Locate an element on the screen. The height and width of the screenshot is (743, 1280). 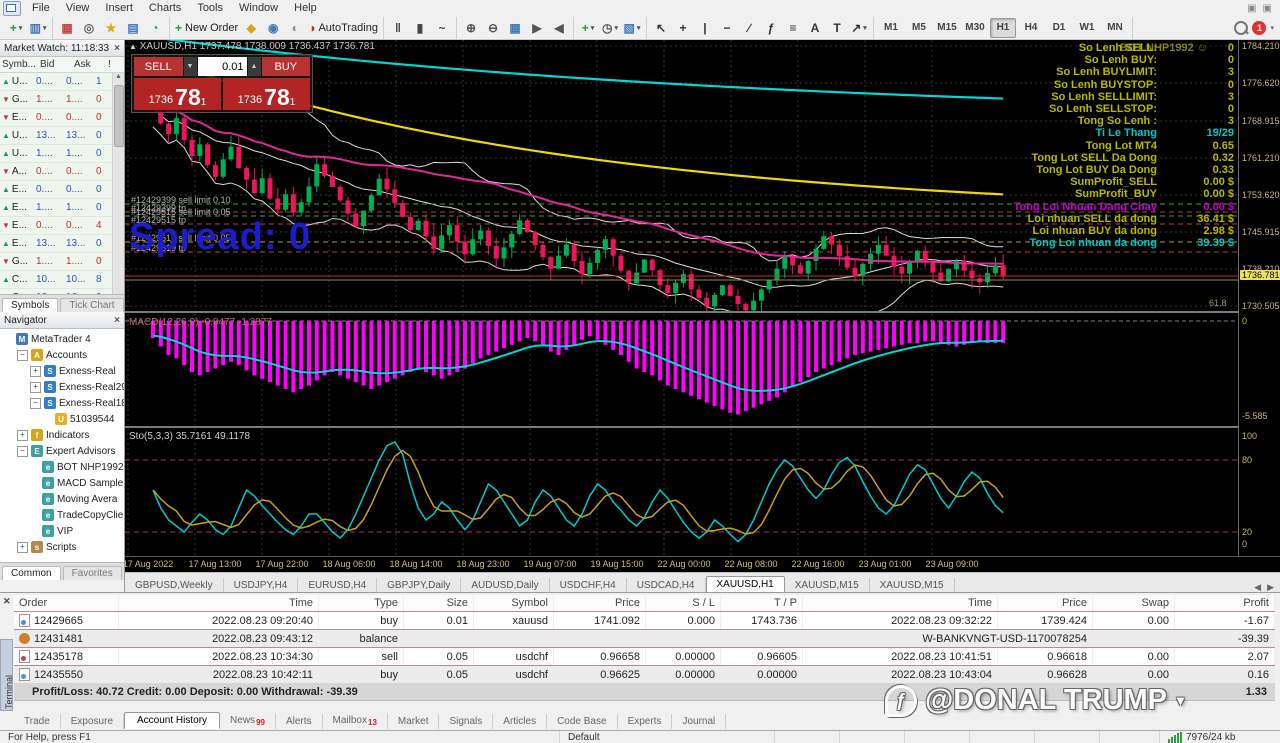
fibonacci-button: ƒ is located at coordinates (771, 28).